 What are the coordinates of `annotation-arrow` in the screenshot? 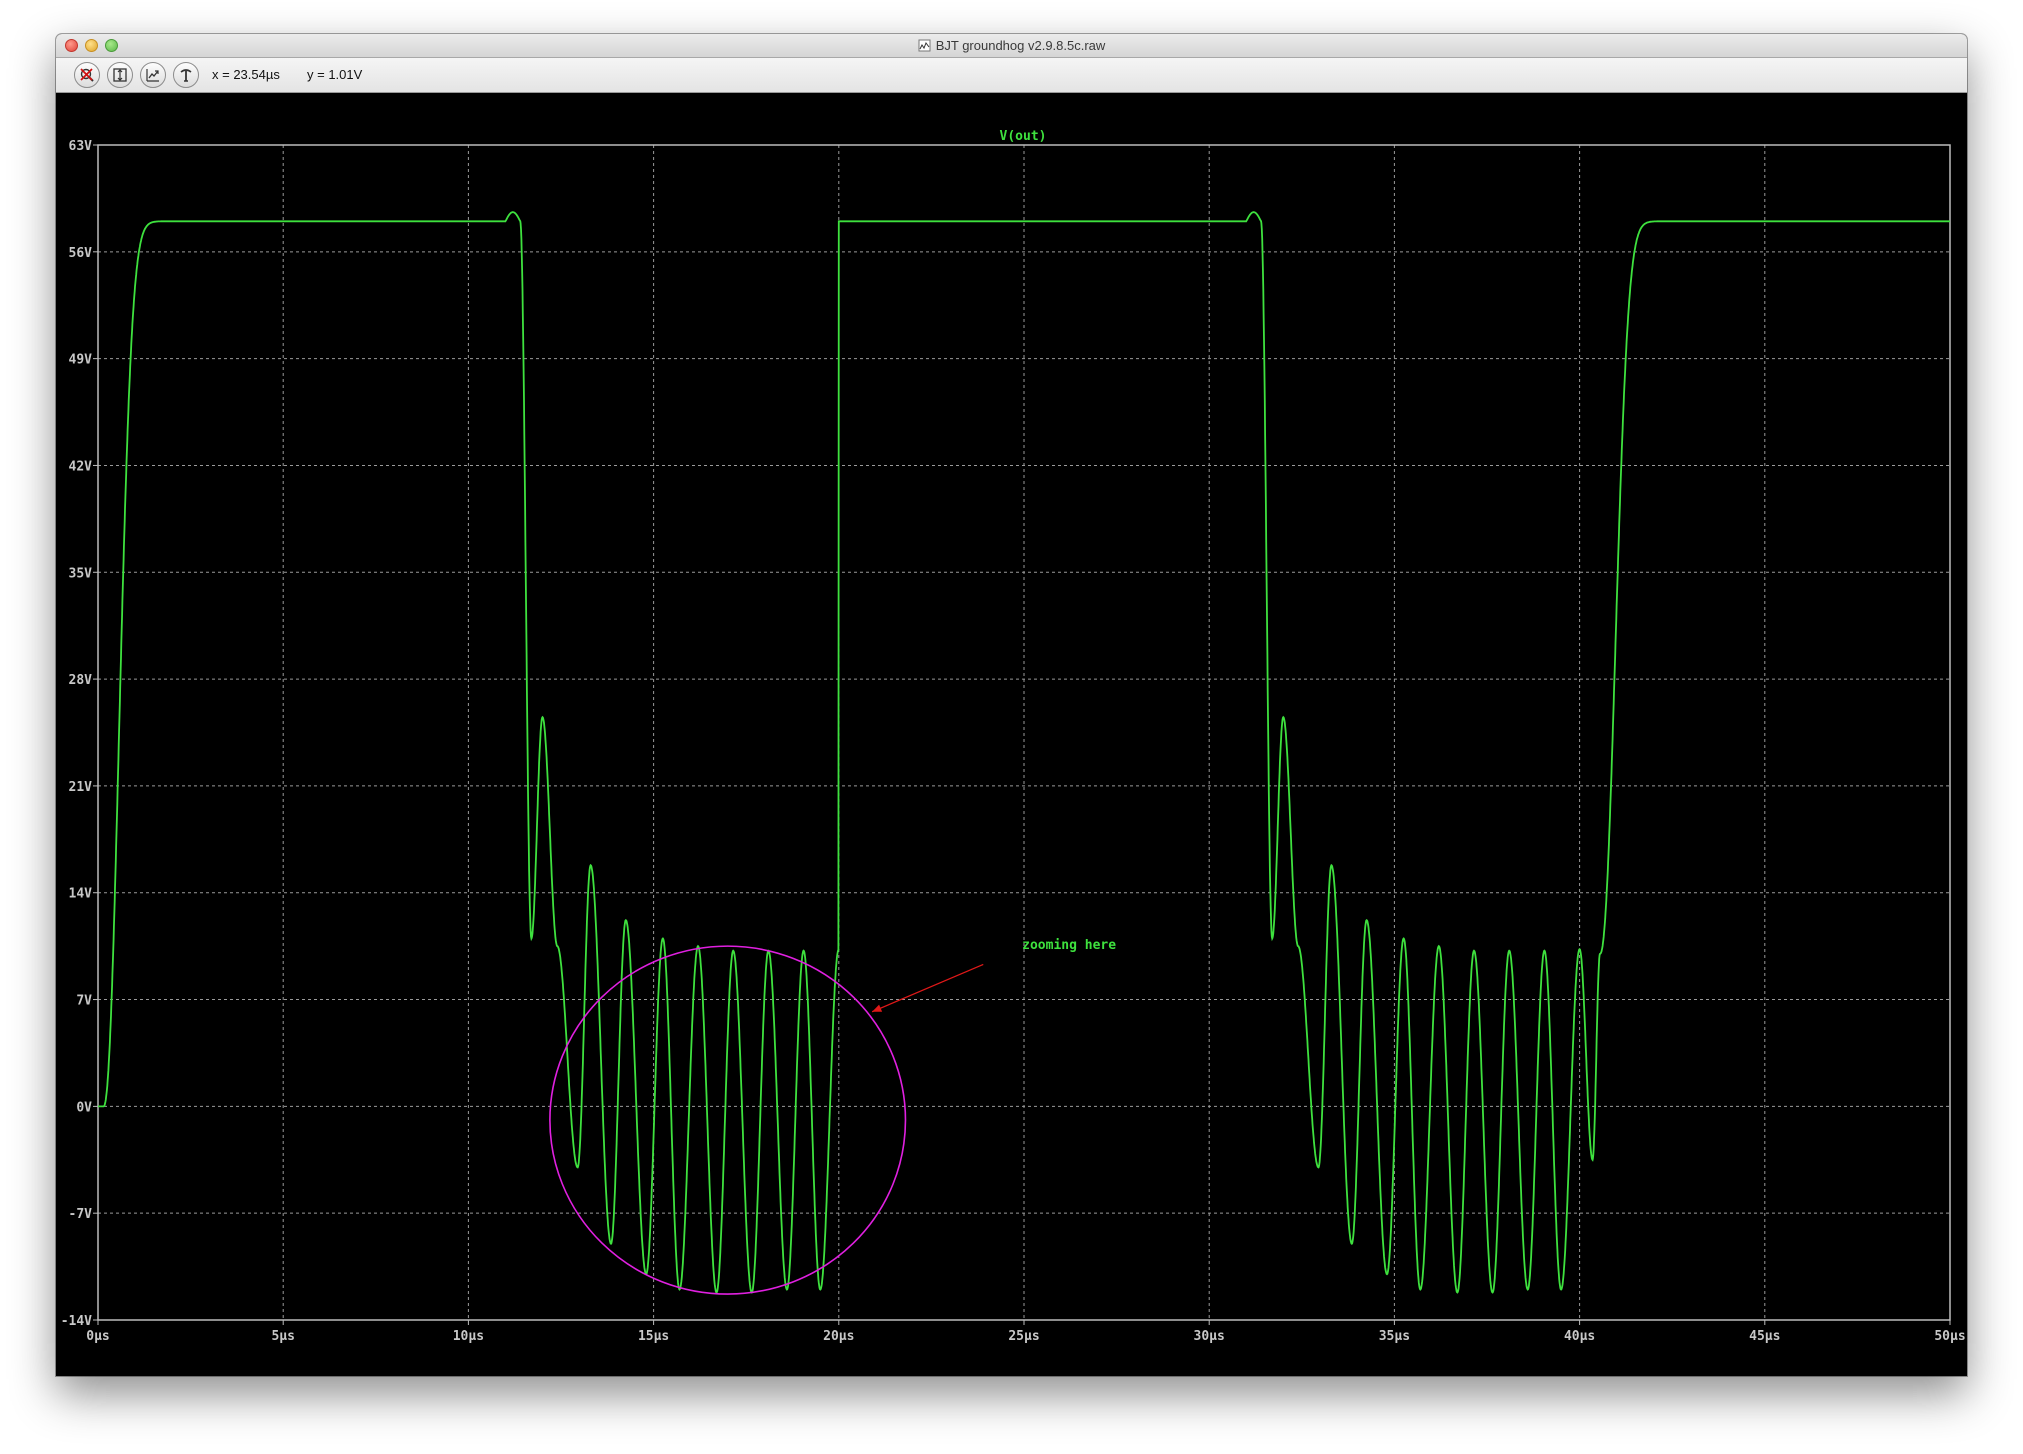 It's located at (927, 988).